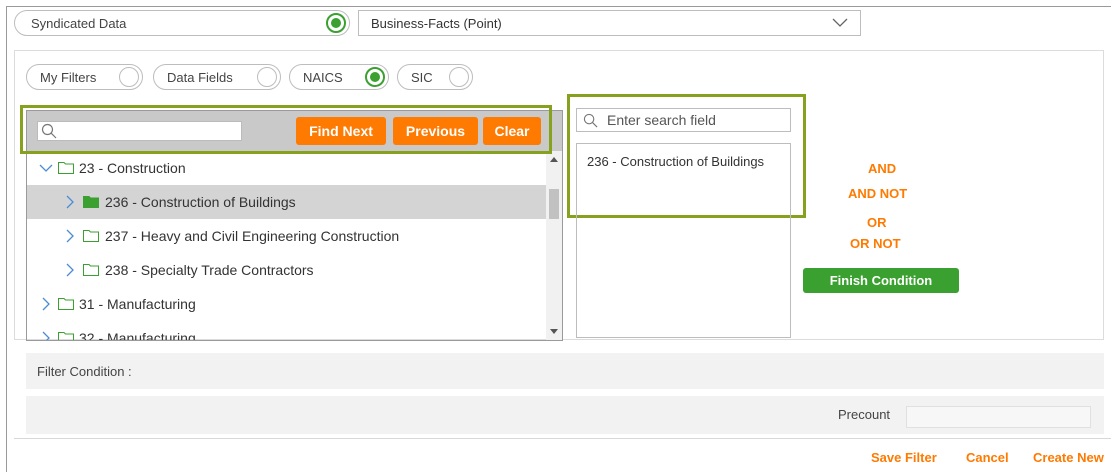 Image resolution: width=1111 pixels, height=472 pixels. What do you see at coordinates (286, 331) in the screenshot?
I see `tree-item: 32 - Manufacturing` at bounding box center [286, 331].